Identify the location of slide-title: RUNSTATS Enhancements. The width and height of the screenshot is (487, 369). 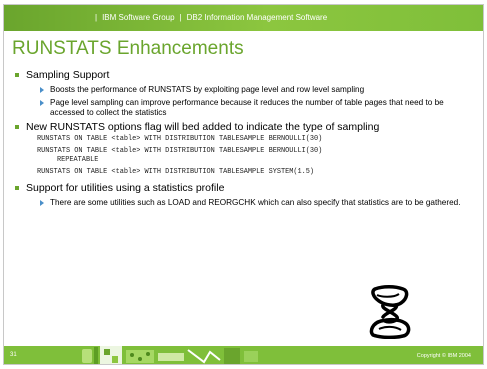
(128, 48).